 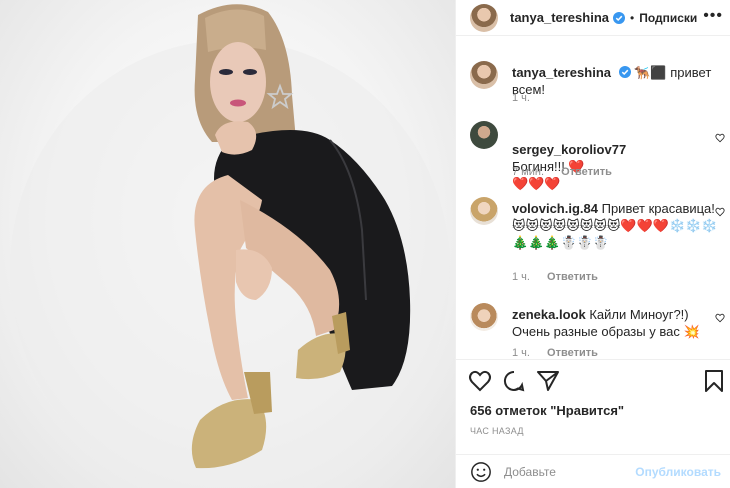 What do you see at coordinates (569, 149) in the screenshot?
I see `comment-username: sergey_koroliov77` at bounding box center [569, 149].